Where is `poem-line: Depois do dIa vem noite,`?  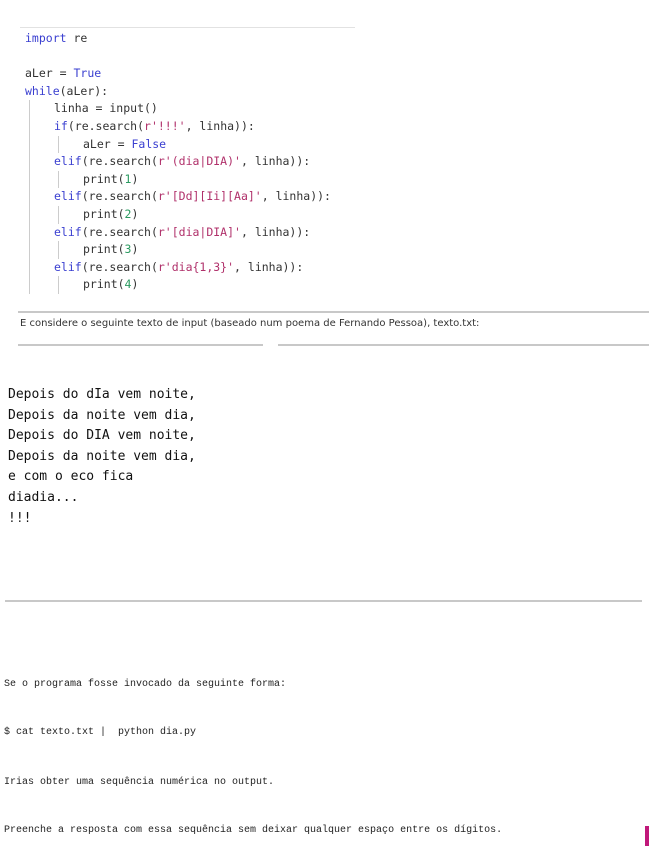 poem-line: Depois do dIa vem noite, is located at coordinates (102, 394).